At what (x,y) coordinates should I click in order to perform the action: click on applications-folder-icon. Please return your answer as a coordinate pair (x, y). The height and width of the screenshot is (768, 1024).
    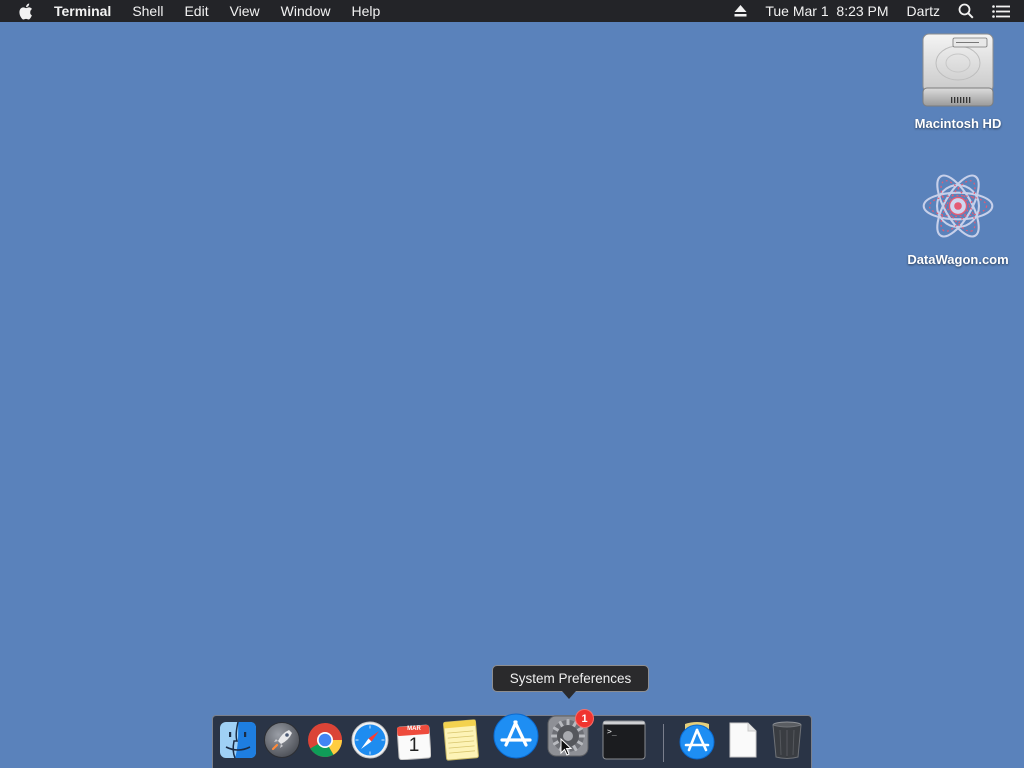
    Looking at the image, I should click on (697, 742).